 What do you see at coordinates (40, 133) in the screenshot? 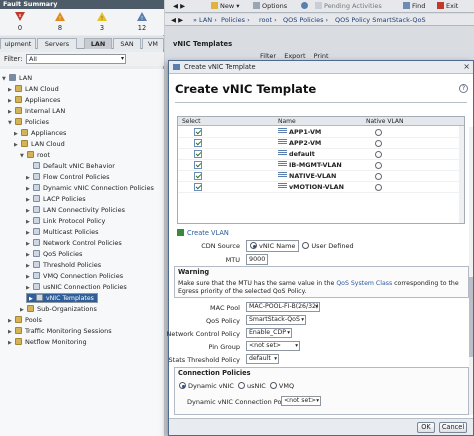
I see `tree-item-policies-appliances: ▶ Appliances` at bounding box center [40, 133].